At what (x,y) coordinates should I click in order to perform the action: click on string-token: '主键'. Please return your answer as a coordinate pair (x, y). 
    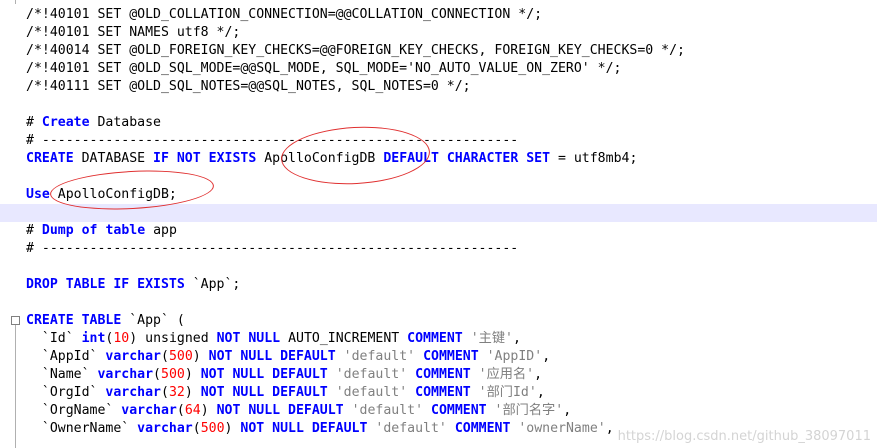
    Looking at the image, I should click on (491, 338).